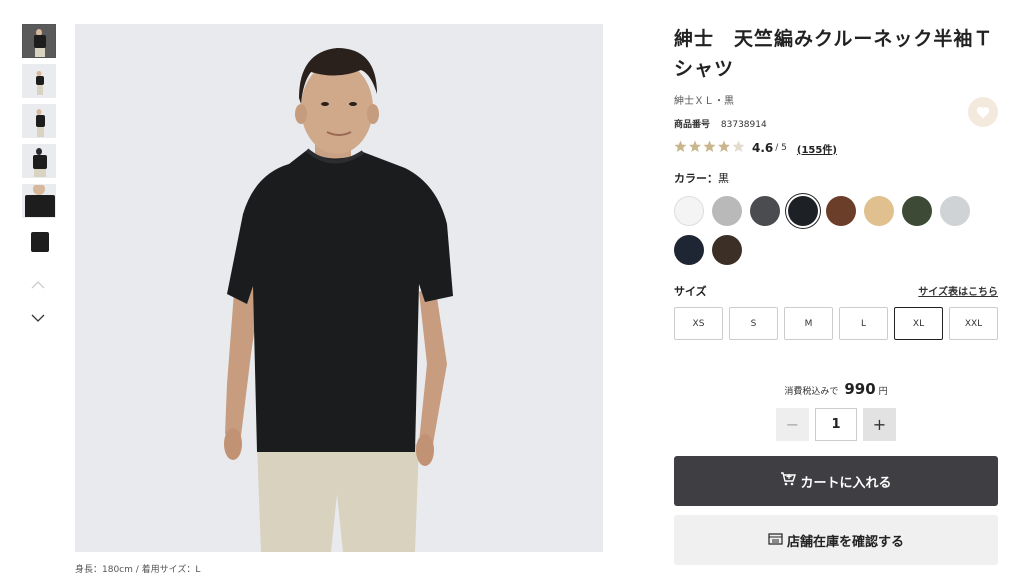 The image size is (1024, 579). Describe the element at coordinates (38, 285) in the screenshot. I see `chevron-up-icon` at that location.